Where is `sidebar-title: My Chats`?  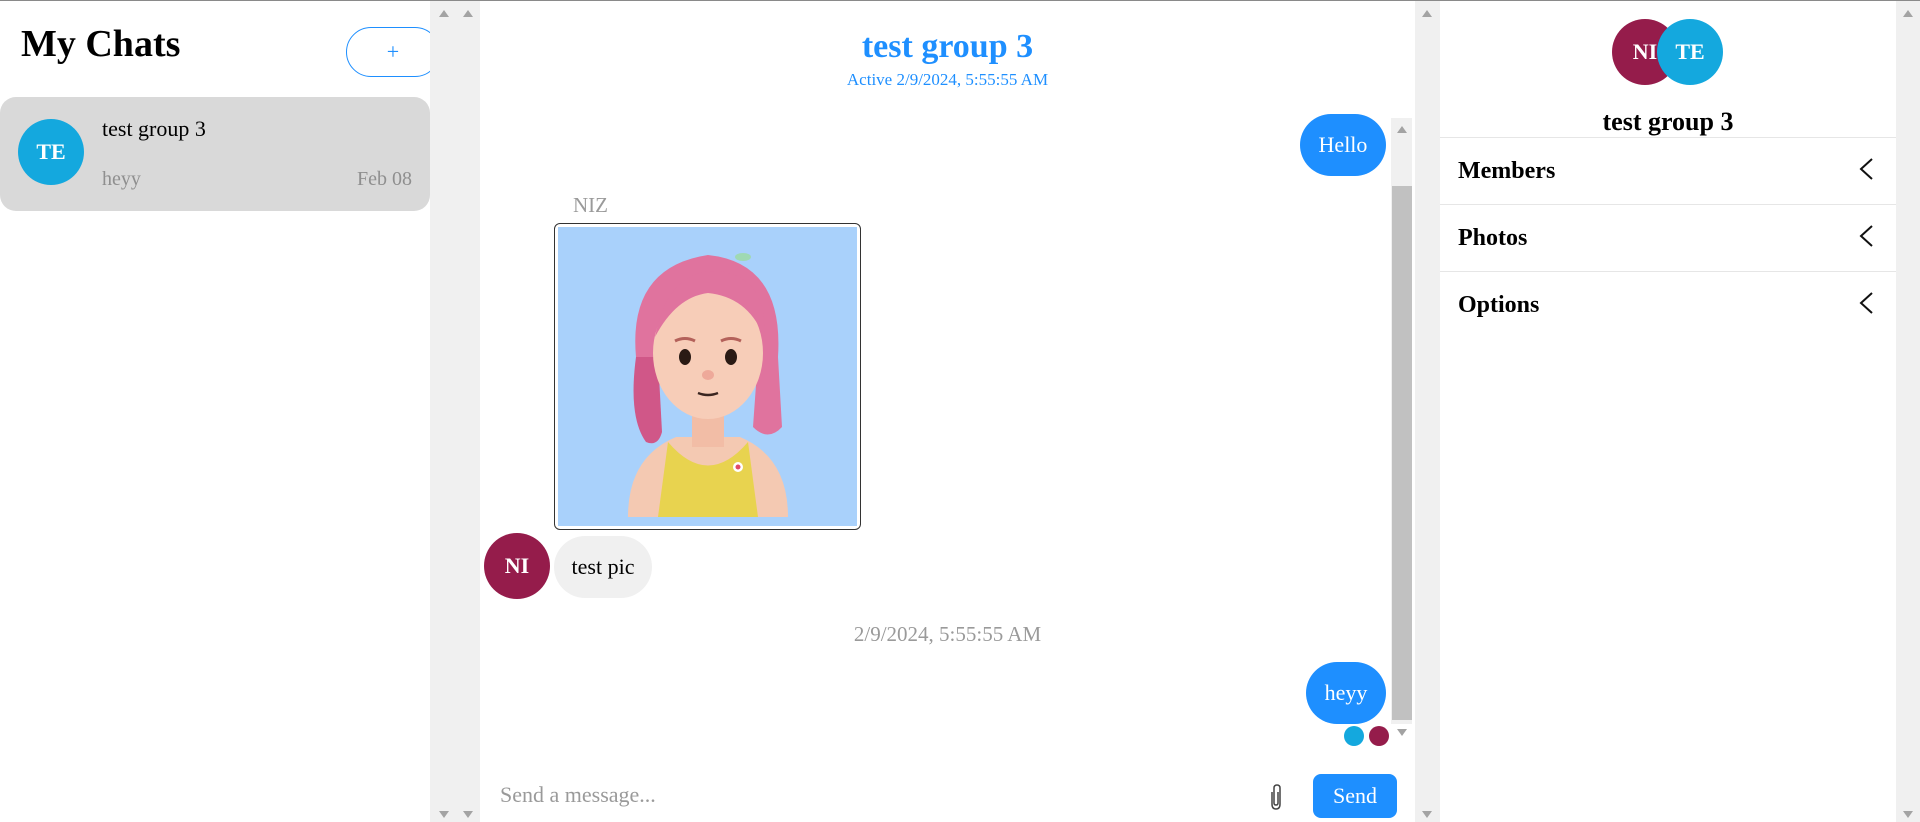 sidebar-title: My Chats is located at coordinates (101, 44).